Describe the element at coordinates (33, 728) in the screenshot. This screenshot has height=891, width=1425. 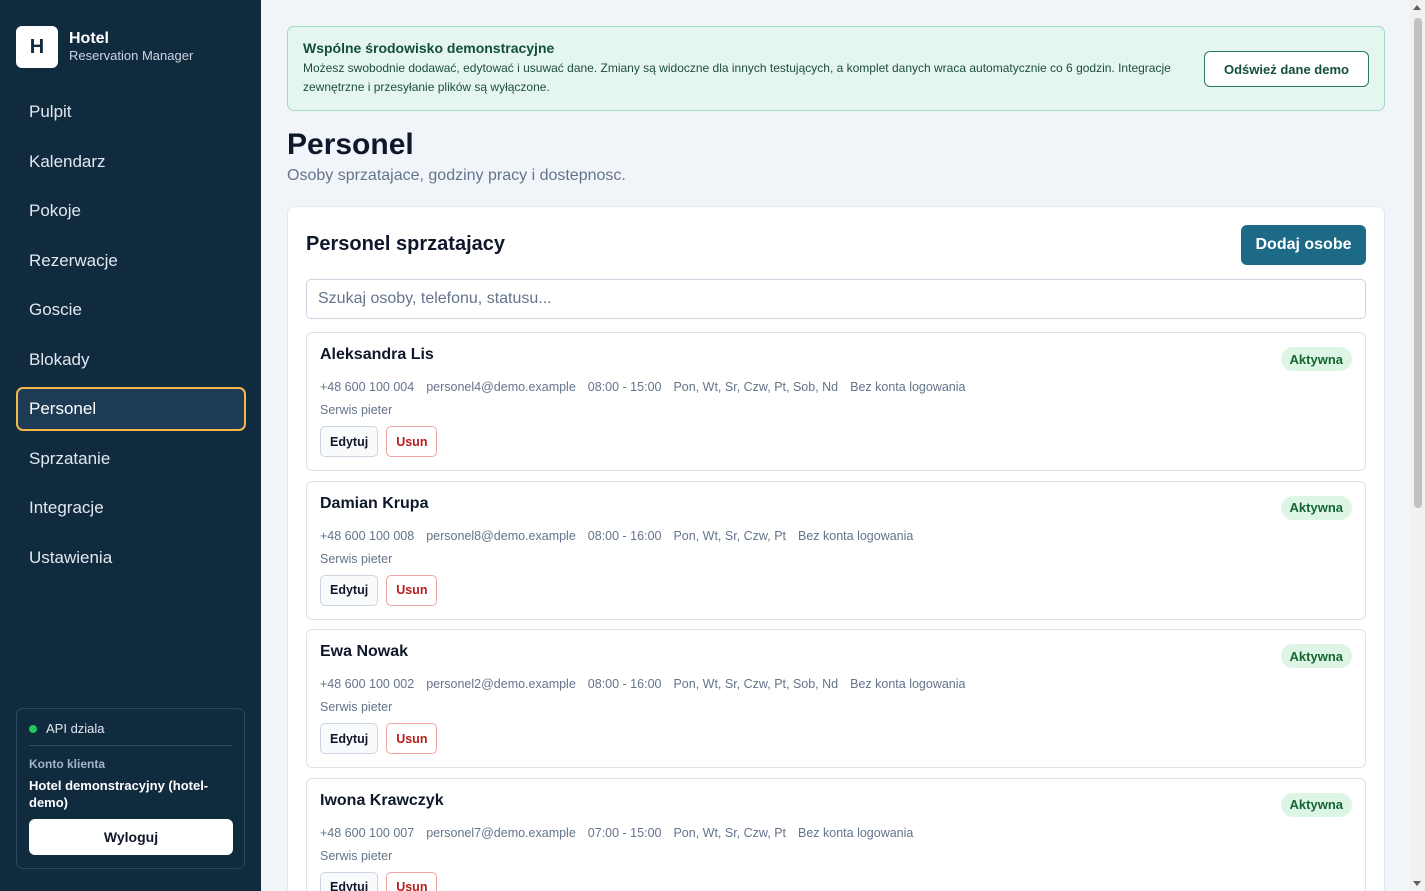
I see `status-dot-icon` at that location.